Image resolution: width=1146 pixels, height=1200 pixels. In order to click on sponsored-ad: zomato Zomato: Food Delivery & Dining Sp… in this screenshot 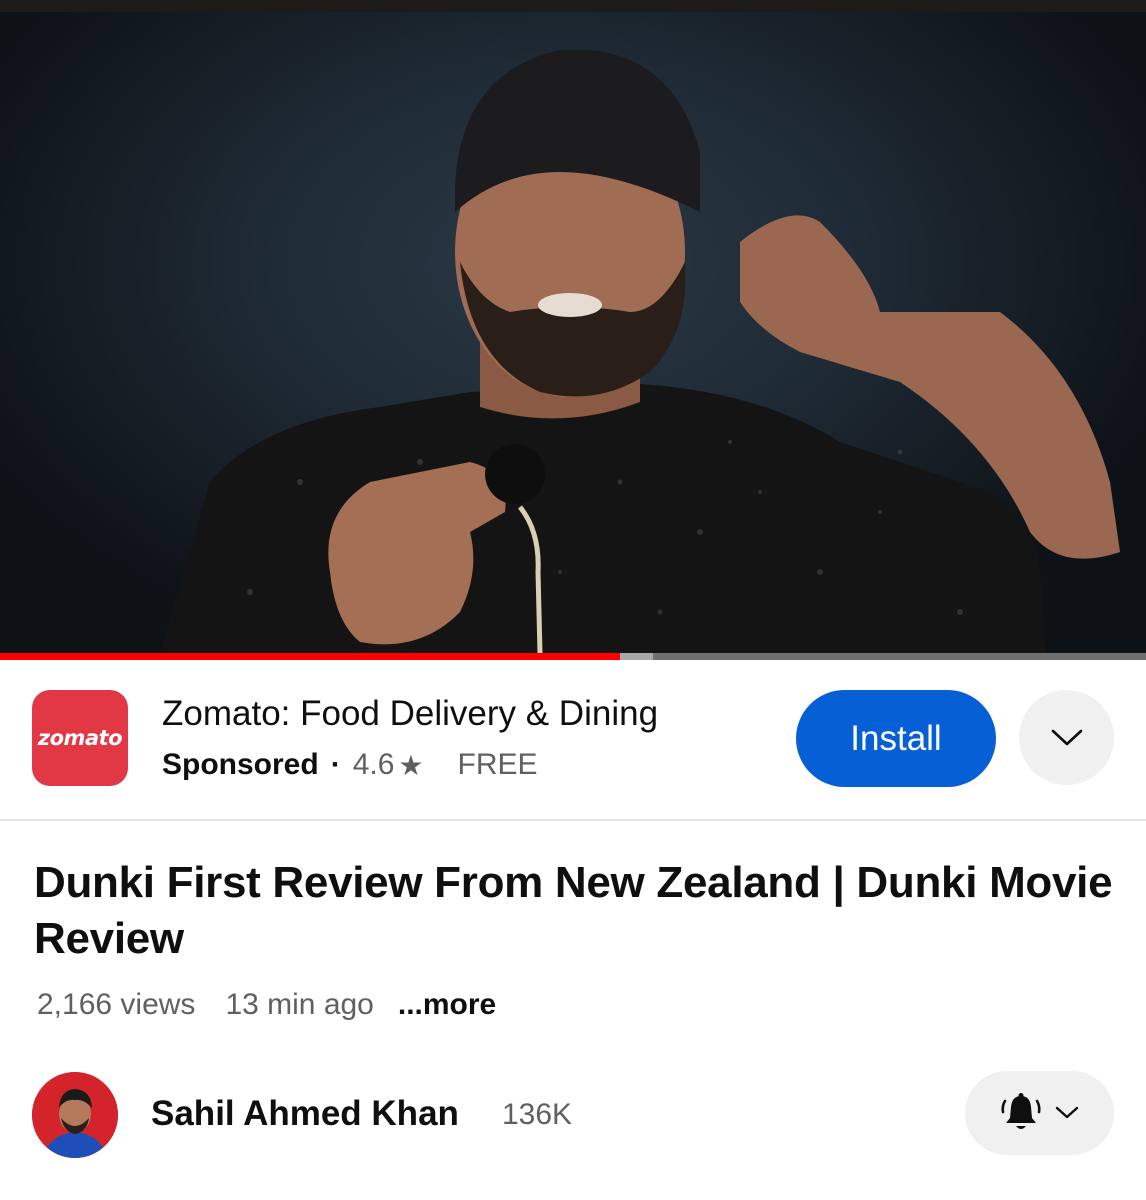, I will do `click(573, 740)`.